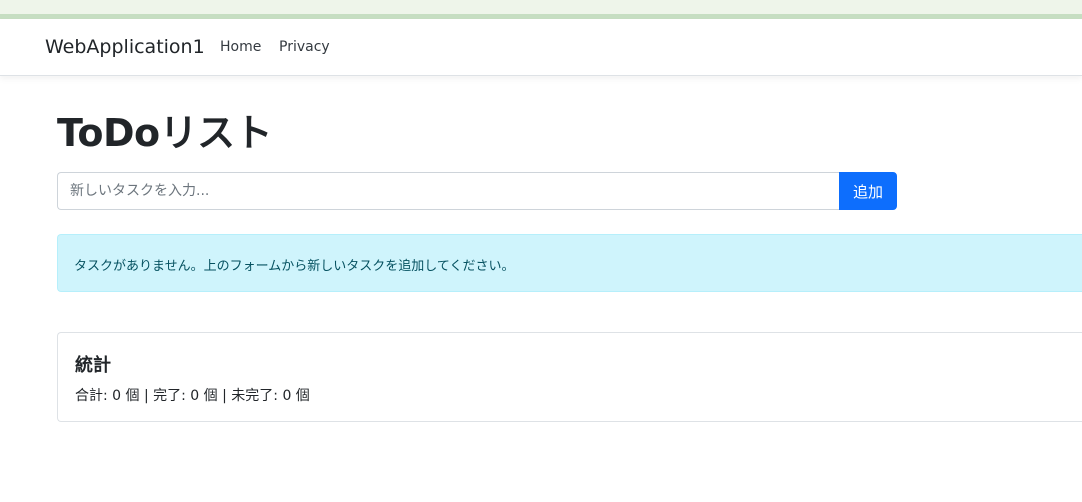 The image size is (1082, 502). I want to click on navbar: WebApplication1 Home Privacy, so click(541, 47).